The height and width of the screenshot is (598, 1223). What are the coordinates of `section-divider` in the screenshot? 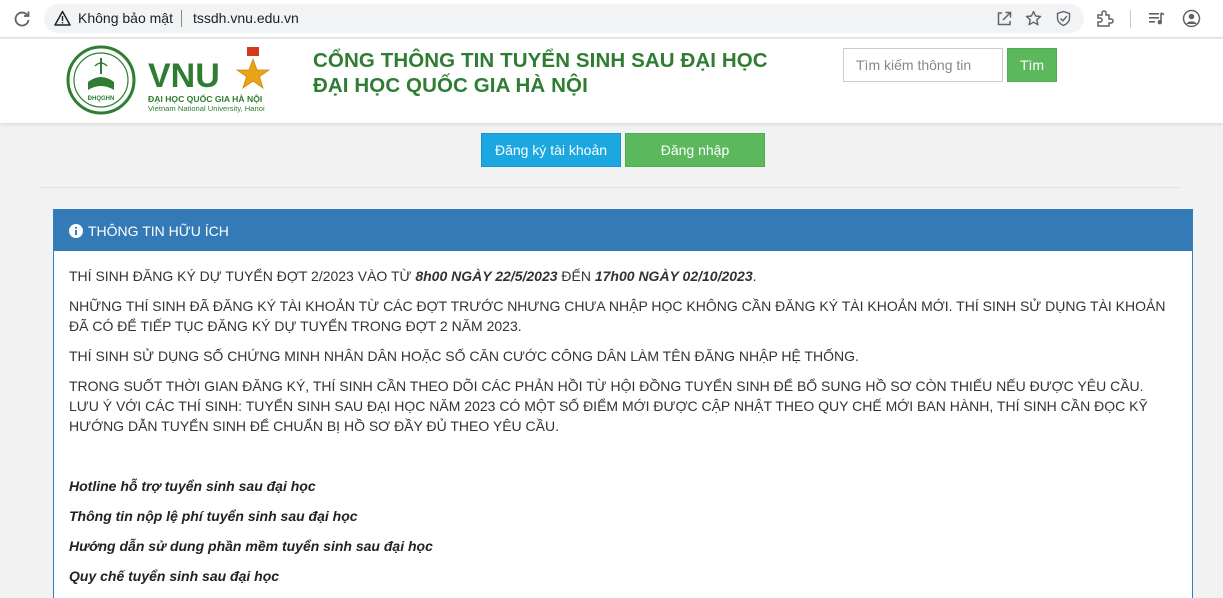 It's located at (610, 187).